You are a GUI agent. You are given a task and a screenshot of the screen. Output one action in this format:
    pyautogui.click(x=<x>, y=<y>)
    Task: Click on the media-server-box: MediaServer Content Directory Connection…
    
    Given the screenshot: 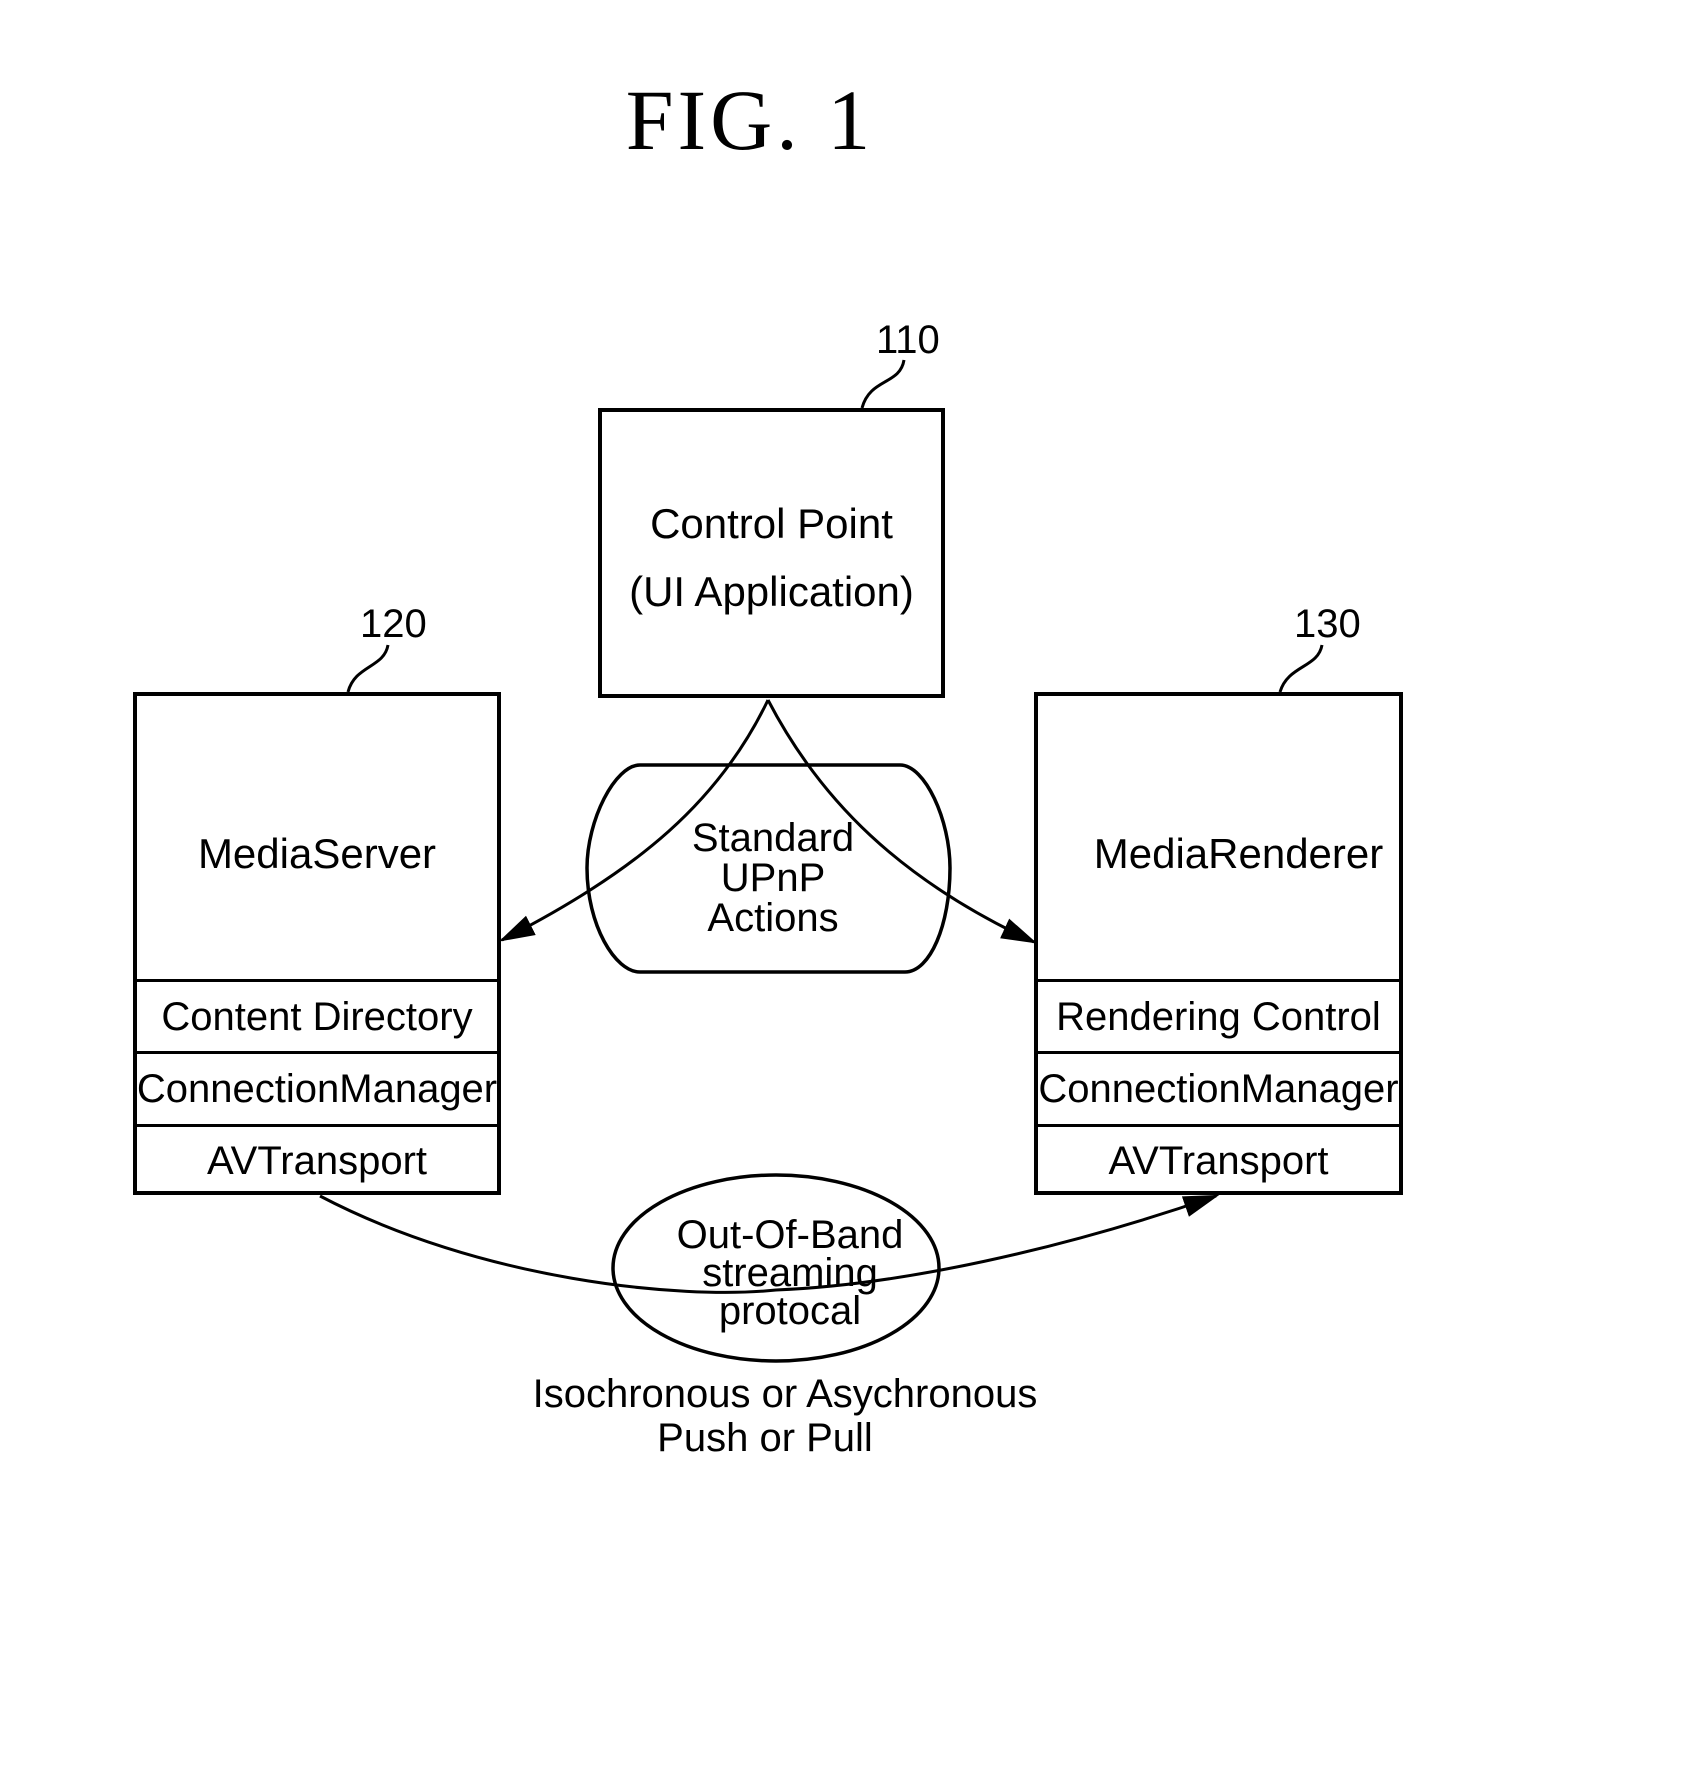 What is the action you would take?
    pyautogui.click(x=317, y=943)
    